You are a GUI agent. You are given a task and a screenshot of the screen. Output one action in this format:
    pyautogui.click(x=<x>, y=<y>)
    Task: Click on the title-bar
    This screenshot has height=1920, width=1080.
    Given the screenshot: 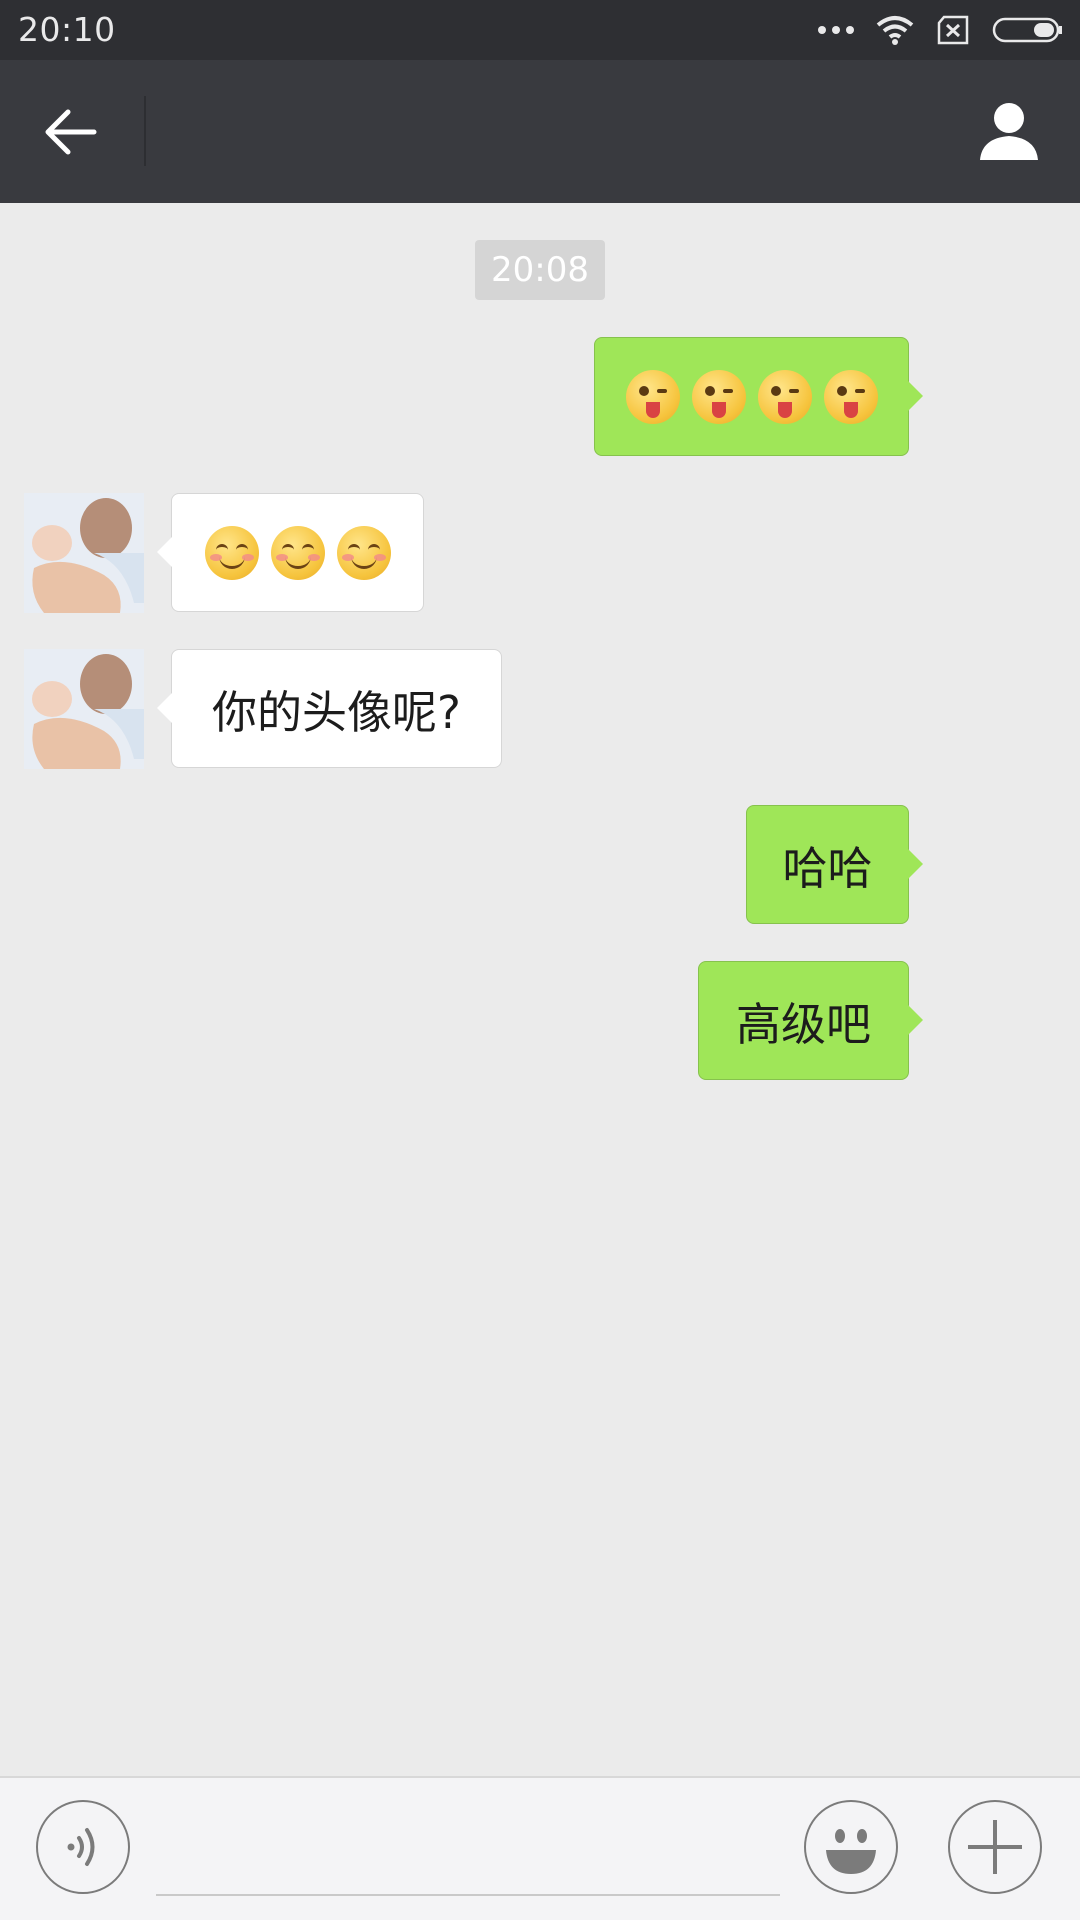 What is the action you would take?
    pyautogui.click(x=540, y=131)
    